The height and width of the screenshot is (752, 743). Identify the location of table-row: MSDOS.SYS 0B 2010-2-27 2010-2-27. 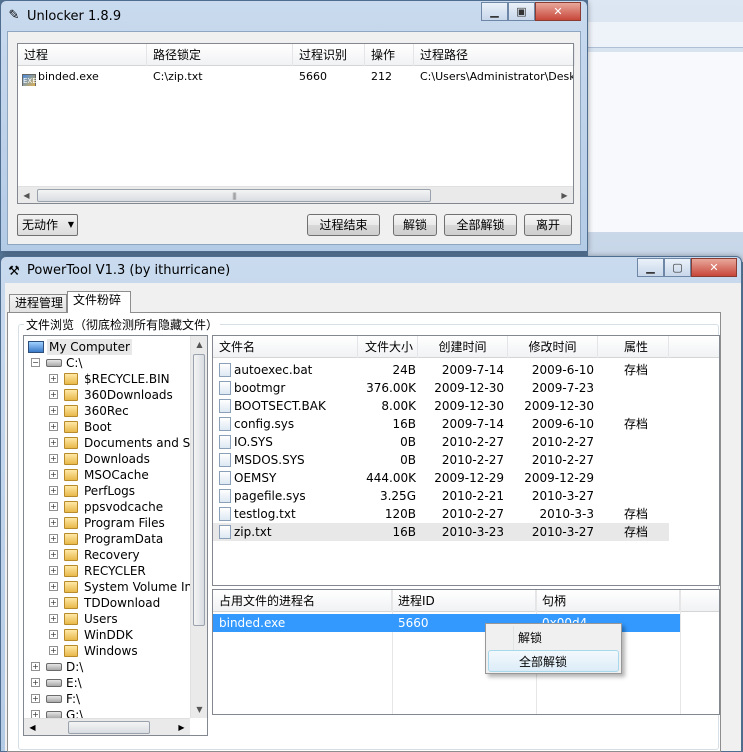
(441, 460).